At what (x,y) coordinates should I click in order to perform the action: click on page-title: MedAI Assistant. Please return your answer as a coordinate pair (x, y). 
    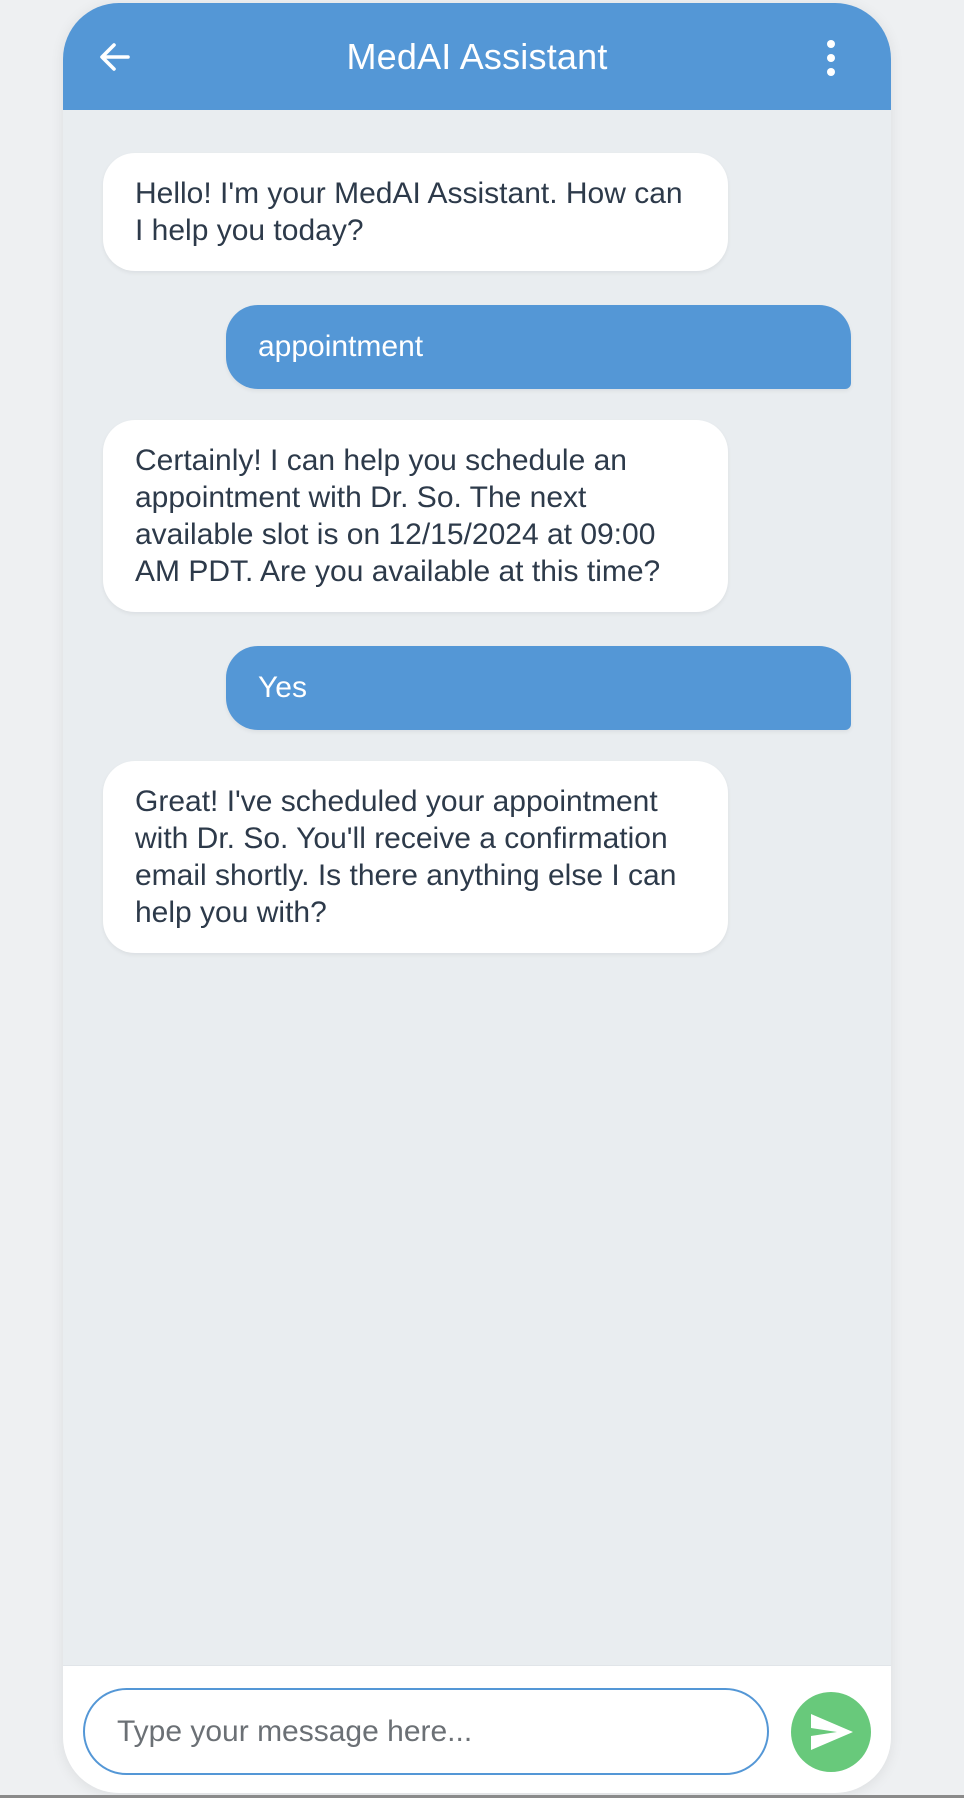
    Looking at the image, I should click on (477, 56).